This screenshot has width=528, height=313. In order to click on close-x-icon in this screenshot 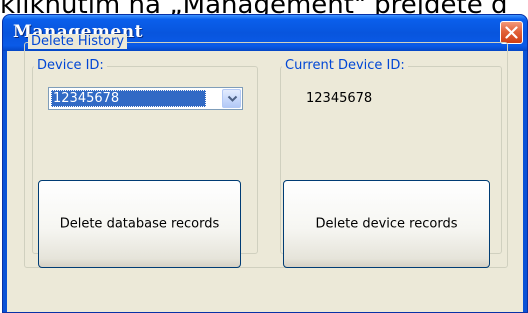, I will do `click(511, 32)`.